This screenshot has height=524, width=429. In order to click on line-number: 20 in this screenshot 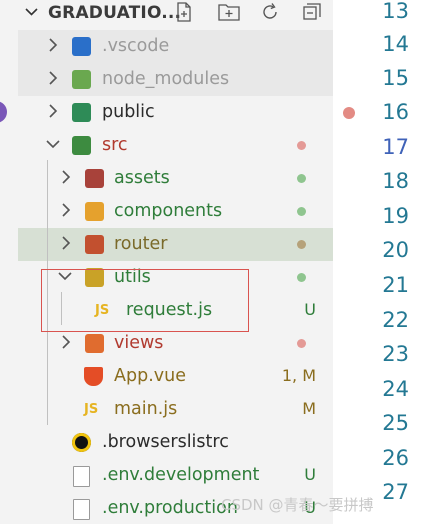, I will do `click(395, 250)`.